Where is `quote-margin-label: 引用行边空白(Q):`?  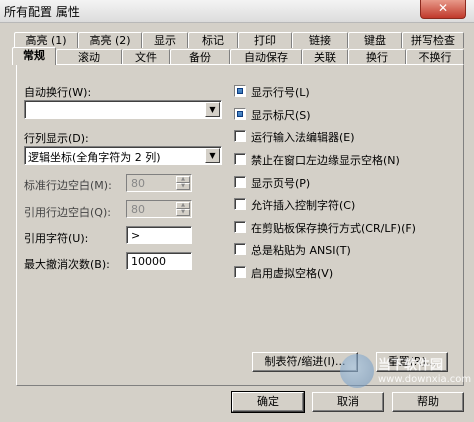 quote-margin-label: 引用行边空白(Q): is located at coordinates (67, 212).